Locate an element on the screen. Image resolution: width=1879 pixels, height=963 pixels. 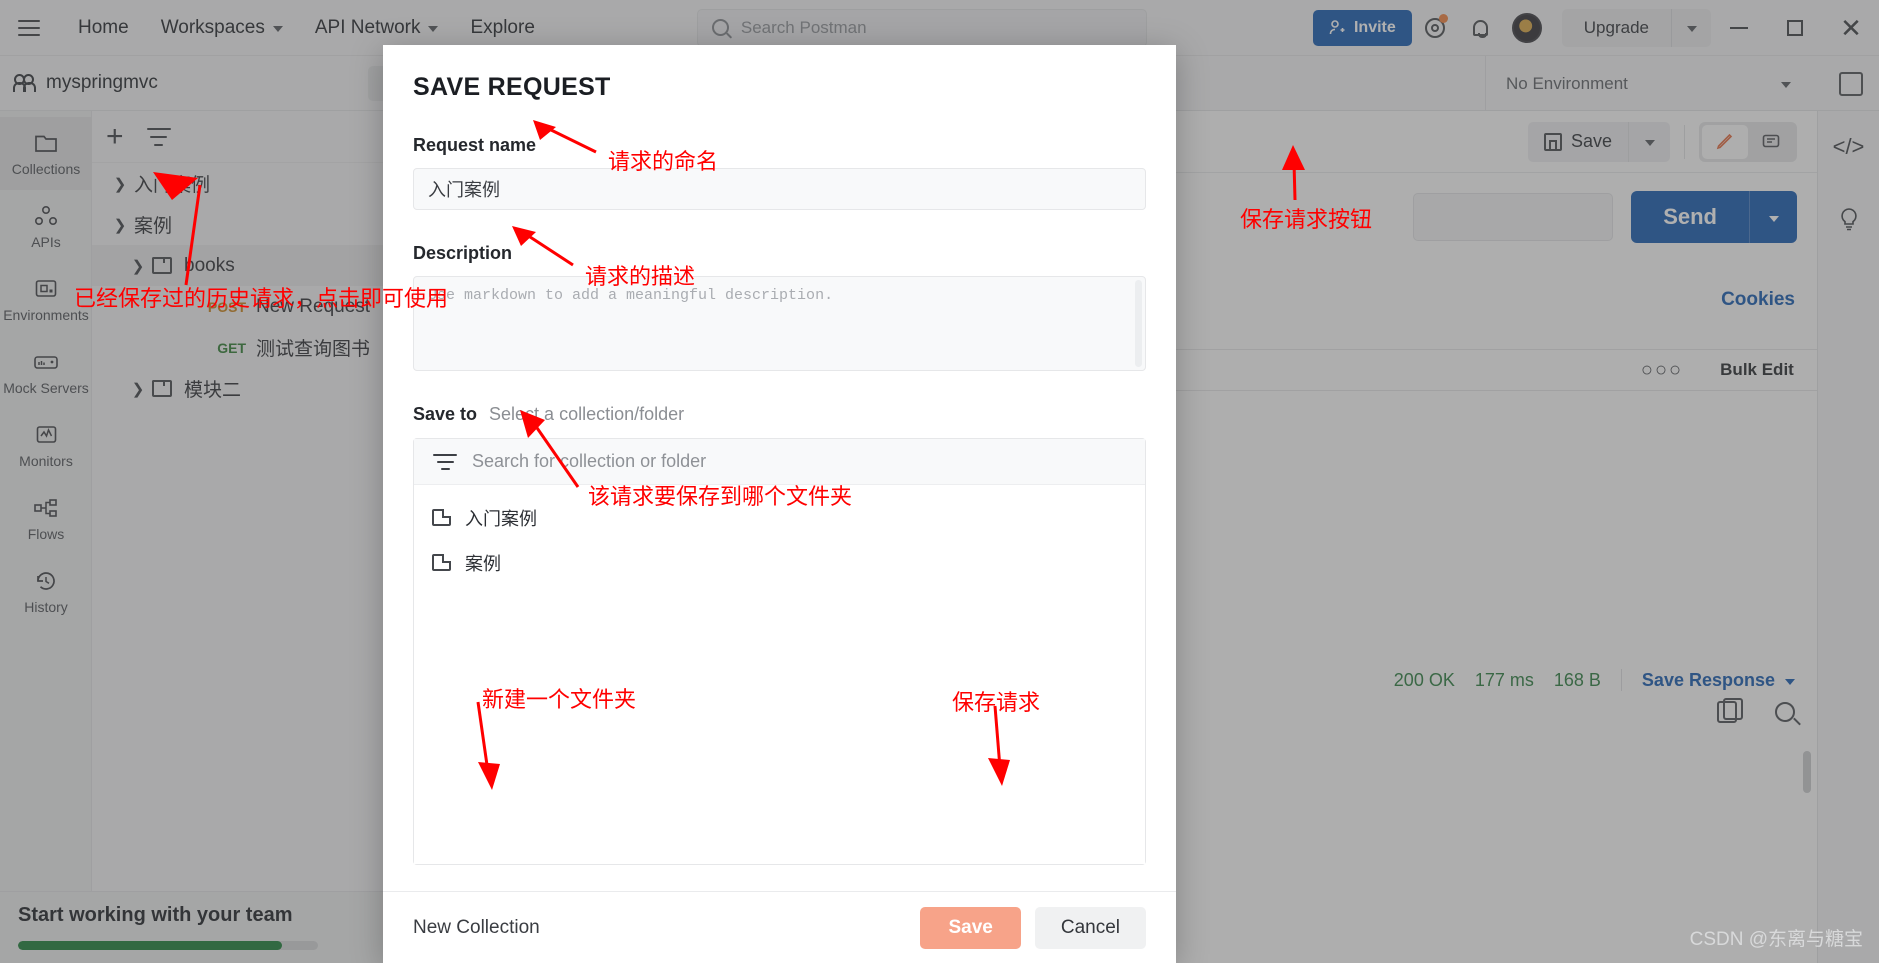
http-method-badge: GET is located at coordinates (231, 347).